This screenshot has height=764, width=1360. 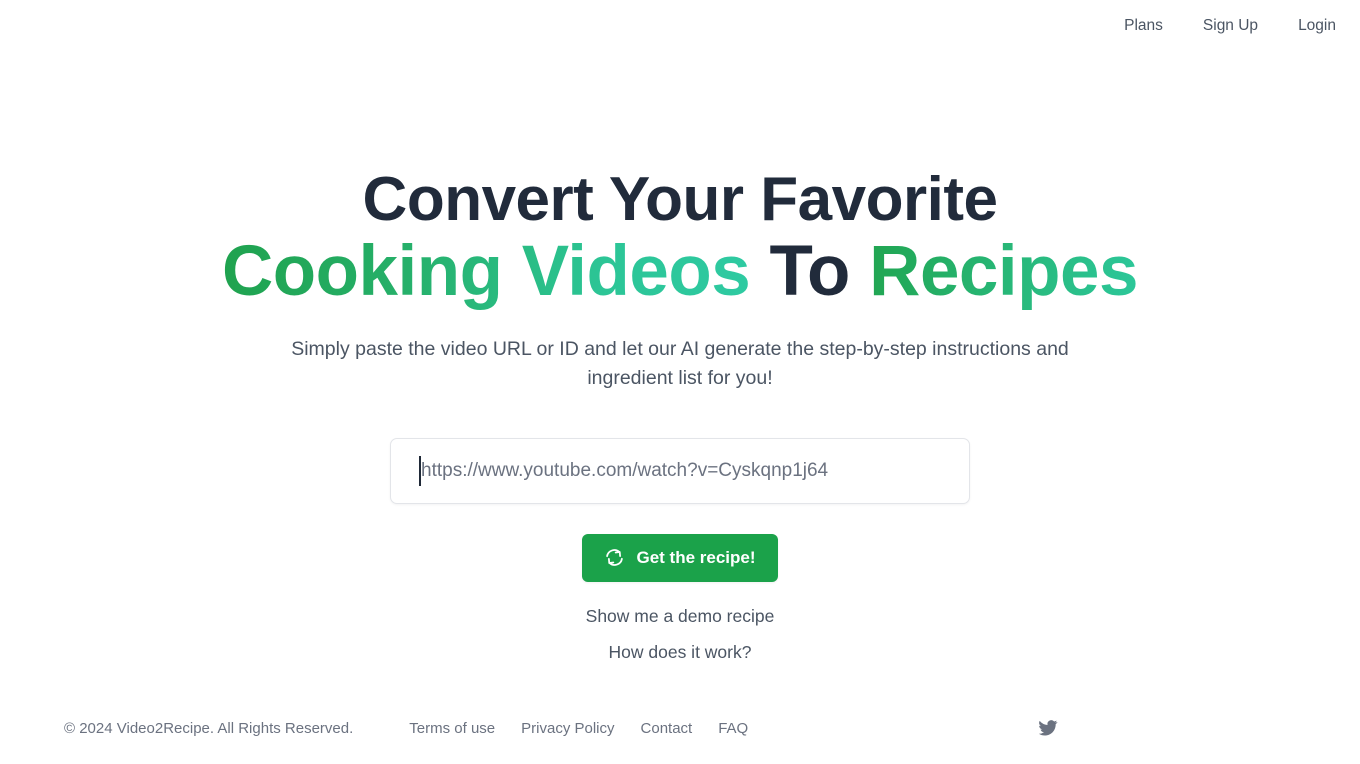 What do you see at coordinates (420, 470) in the screenshot?
I see `text-caret` at bounding box center [420, 470].